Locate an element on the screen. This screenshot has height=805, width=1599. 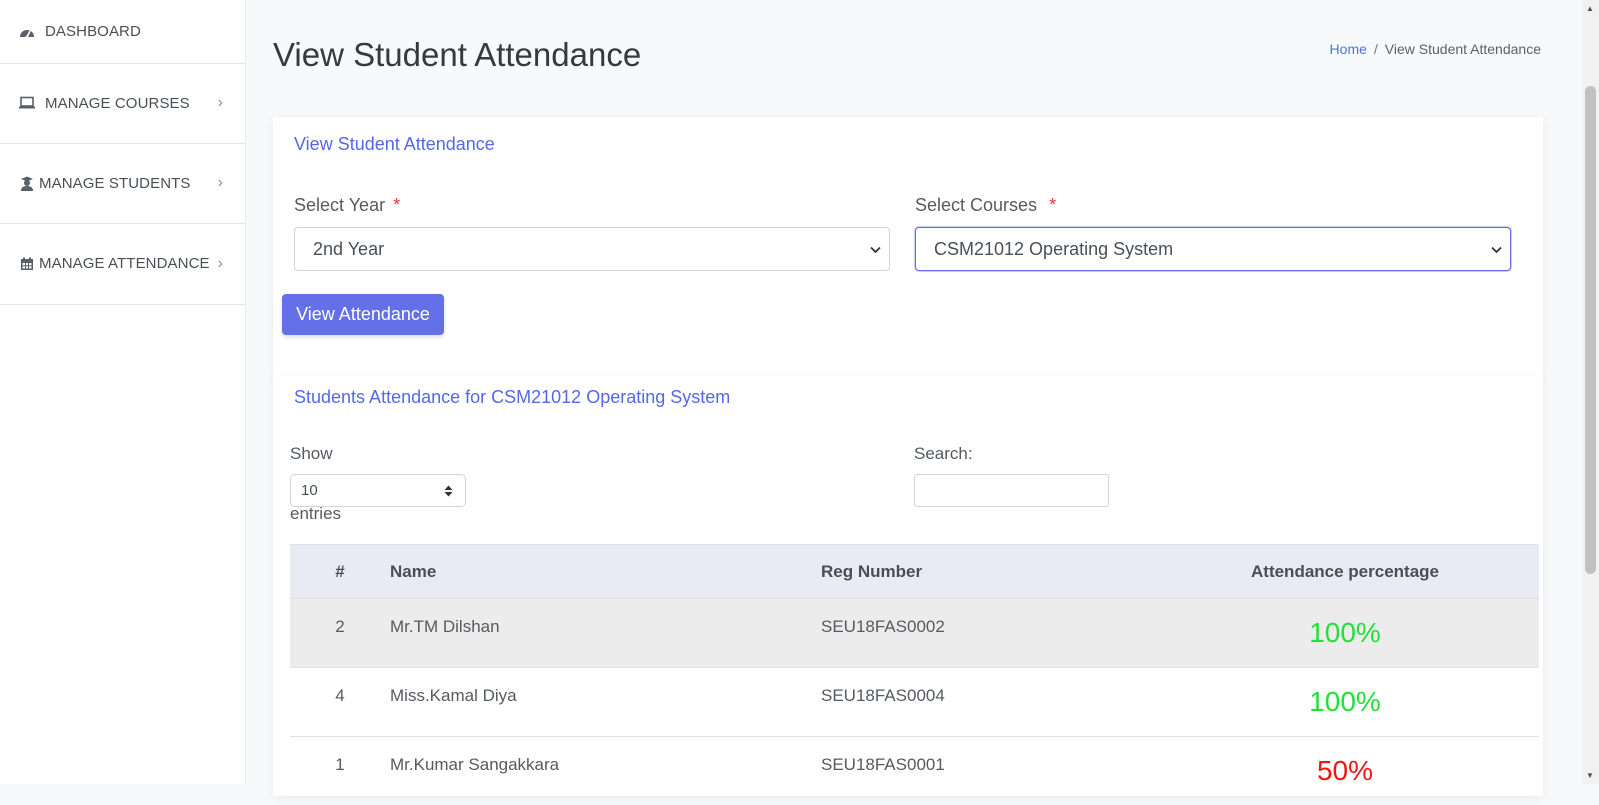
select-courses-label-text: Select Courses is located at coordinates (976, 205).